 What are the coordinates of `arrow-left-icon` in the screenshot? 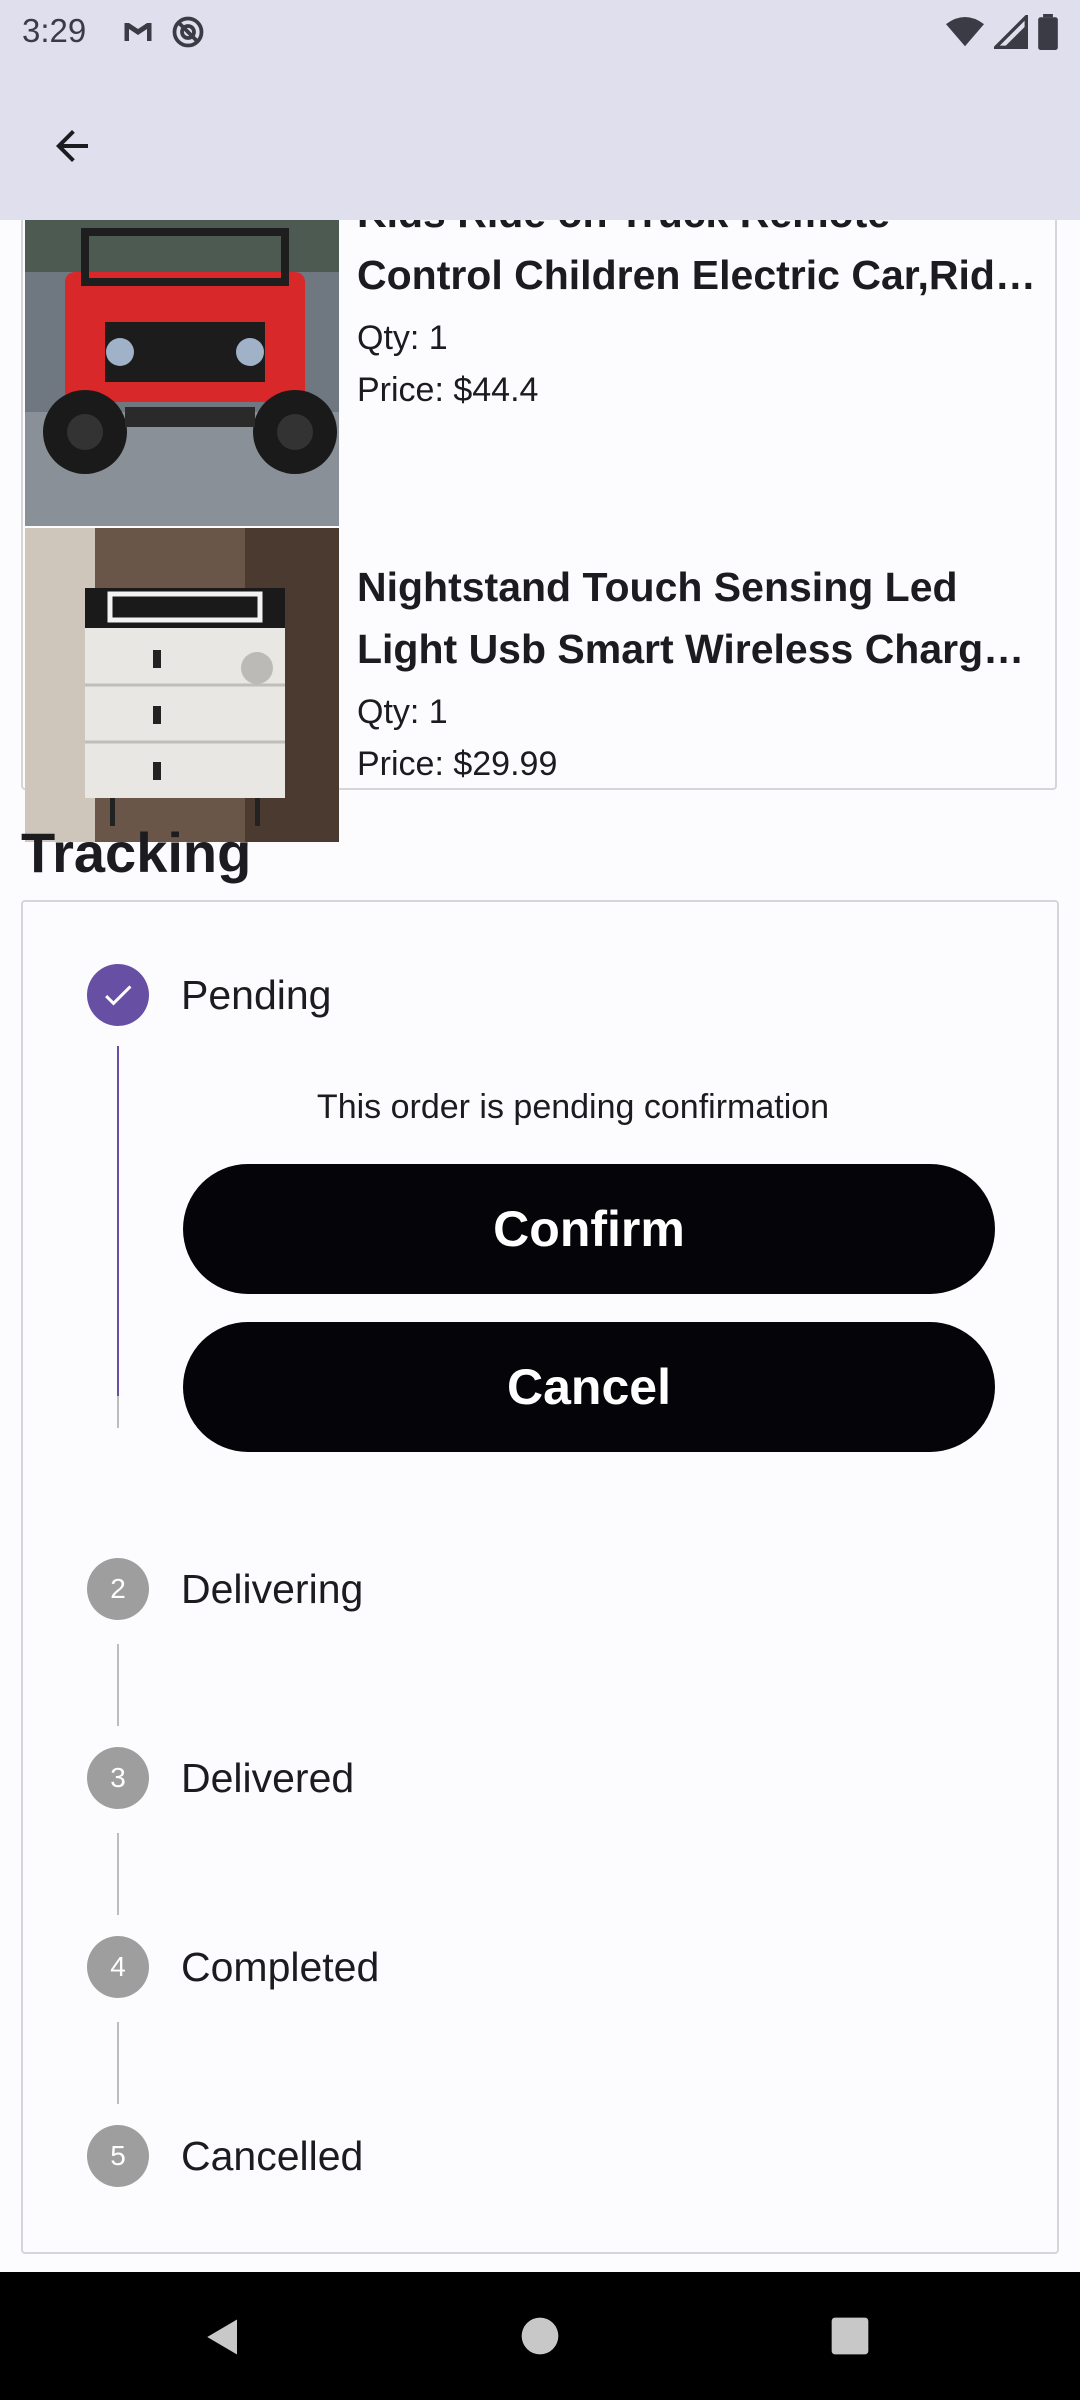 It's located at (72, 148).